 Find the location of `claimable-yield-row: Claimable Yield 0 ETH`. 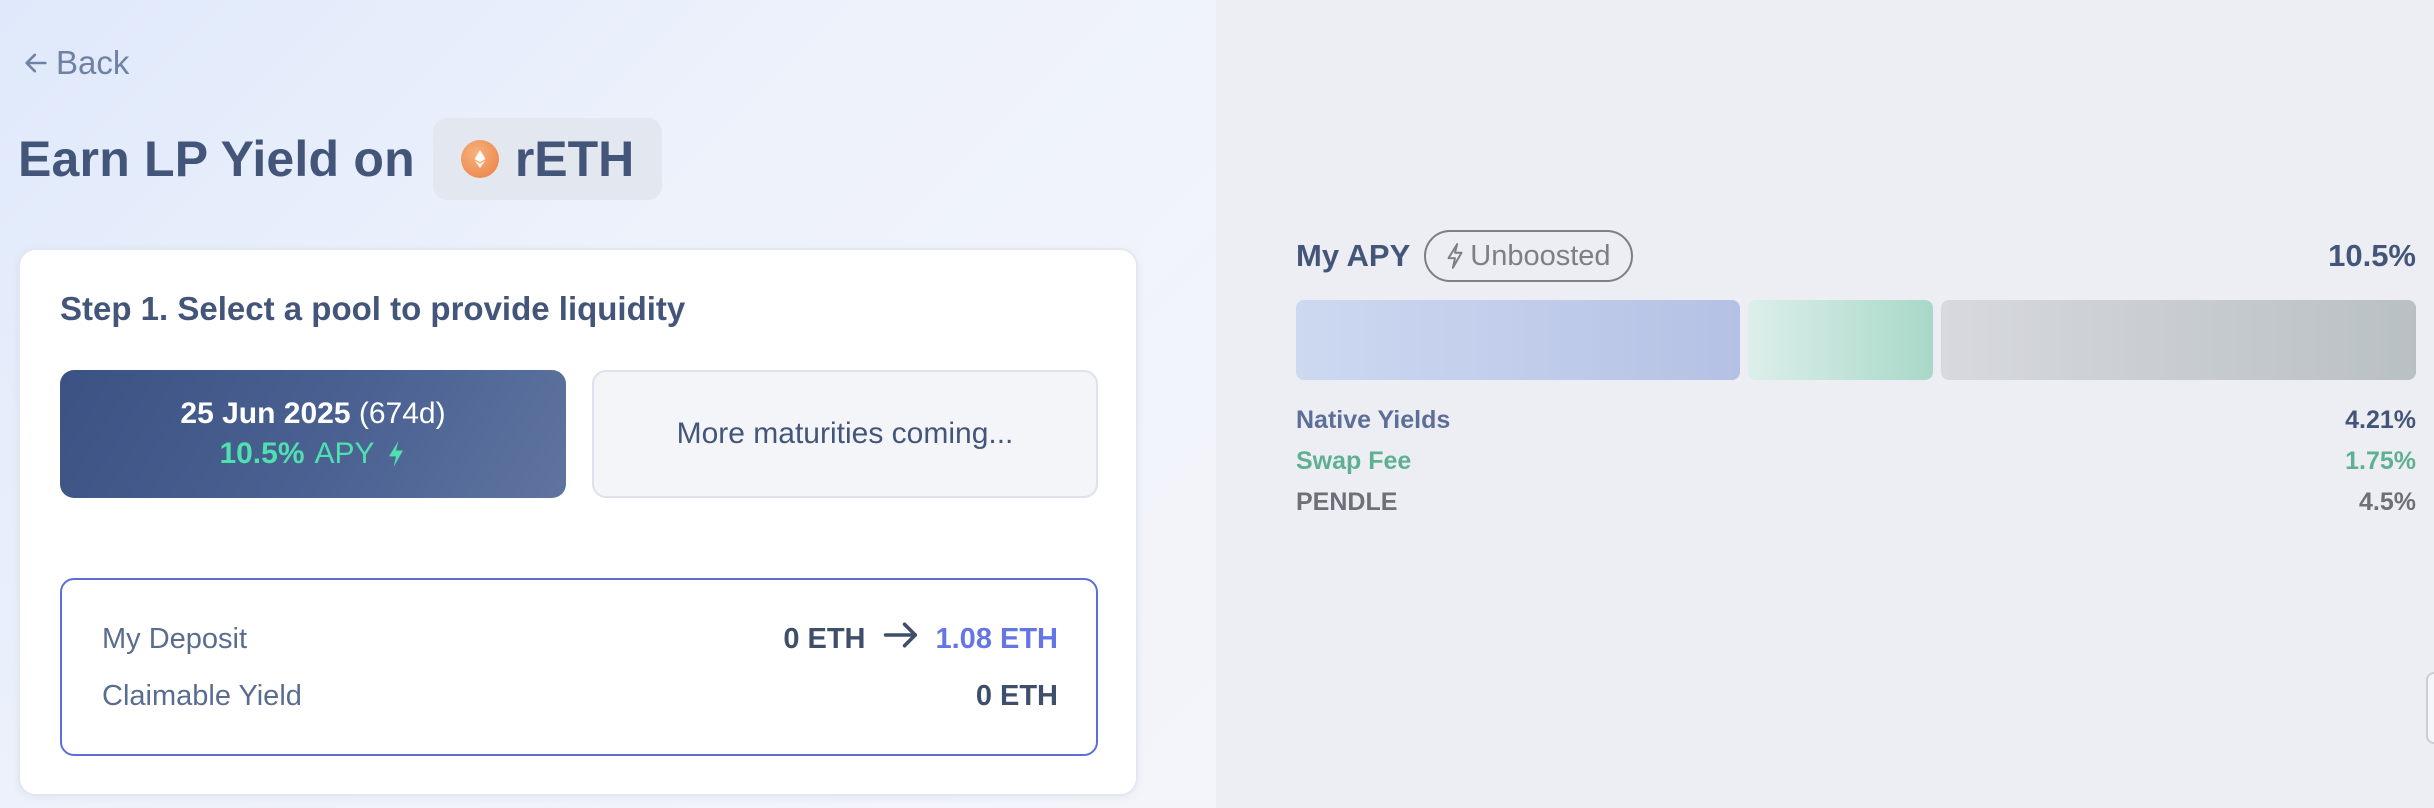

claimable-yield-row: Claimable Yield 0 ETH is located at coordinates (580, 696).